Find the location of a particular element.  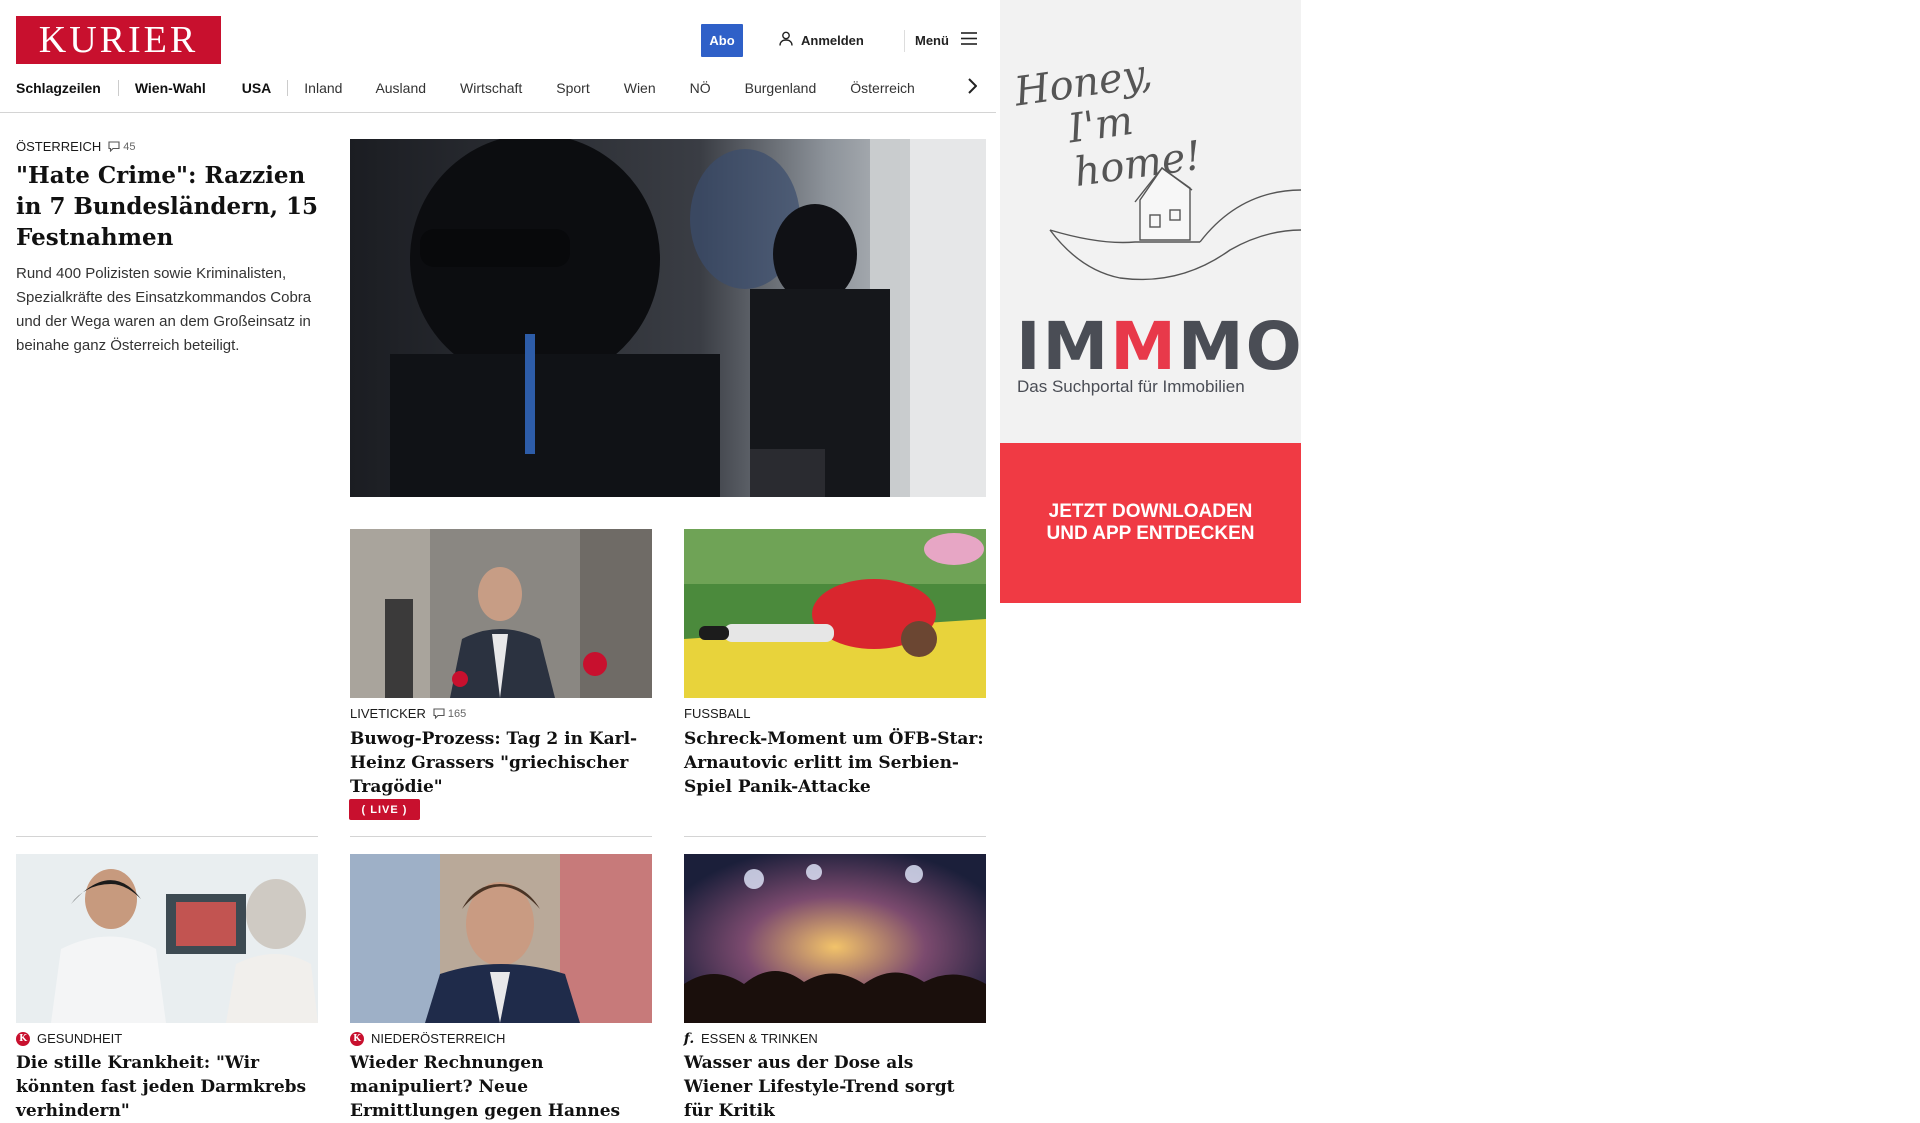

card5-kicker: f. ESSEN & TRINKEN is located at coordinates (750, 1038).